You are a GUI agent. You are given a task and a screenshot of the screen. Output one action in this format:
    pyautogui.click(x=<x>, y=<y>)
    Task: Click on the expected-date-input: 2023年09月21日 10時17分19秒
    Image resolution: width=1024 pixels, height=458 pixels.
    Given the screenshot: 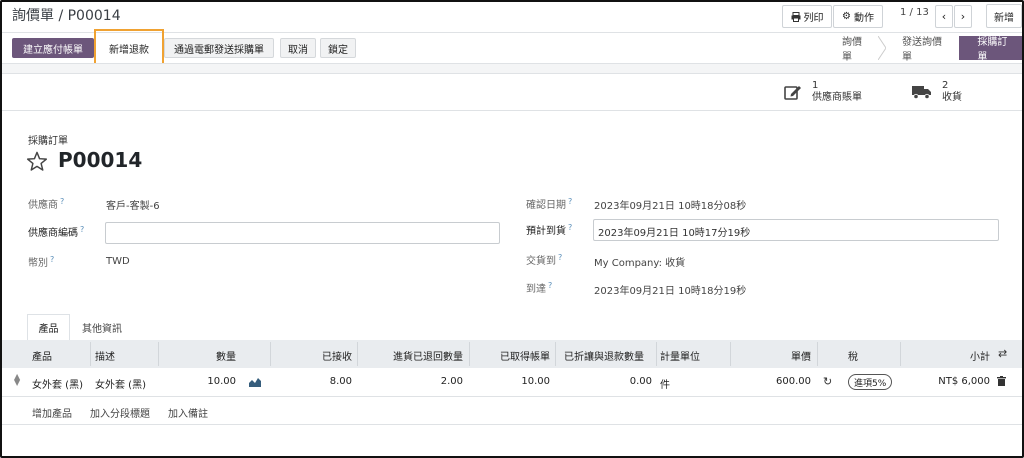 What is the action you would take?
    pyautogui.click(x=796, y=230)
    